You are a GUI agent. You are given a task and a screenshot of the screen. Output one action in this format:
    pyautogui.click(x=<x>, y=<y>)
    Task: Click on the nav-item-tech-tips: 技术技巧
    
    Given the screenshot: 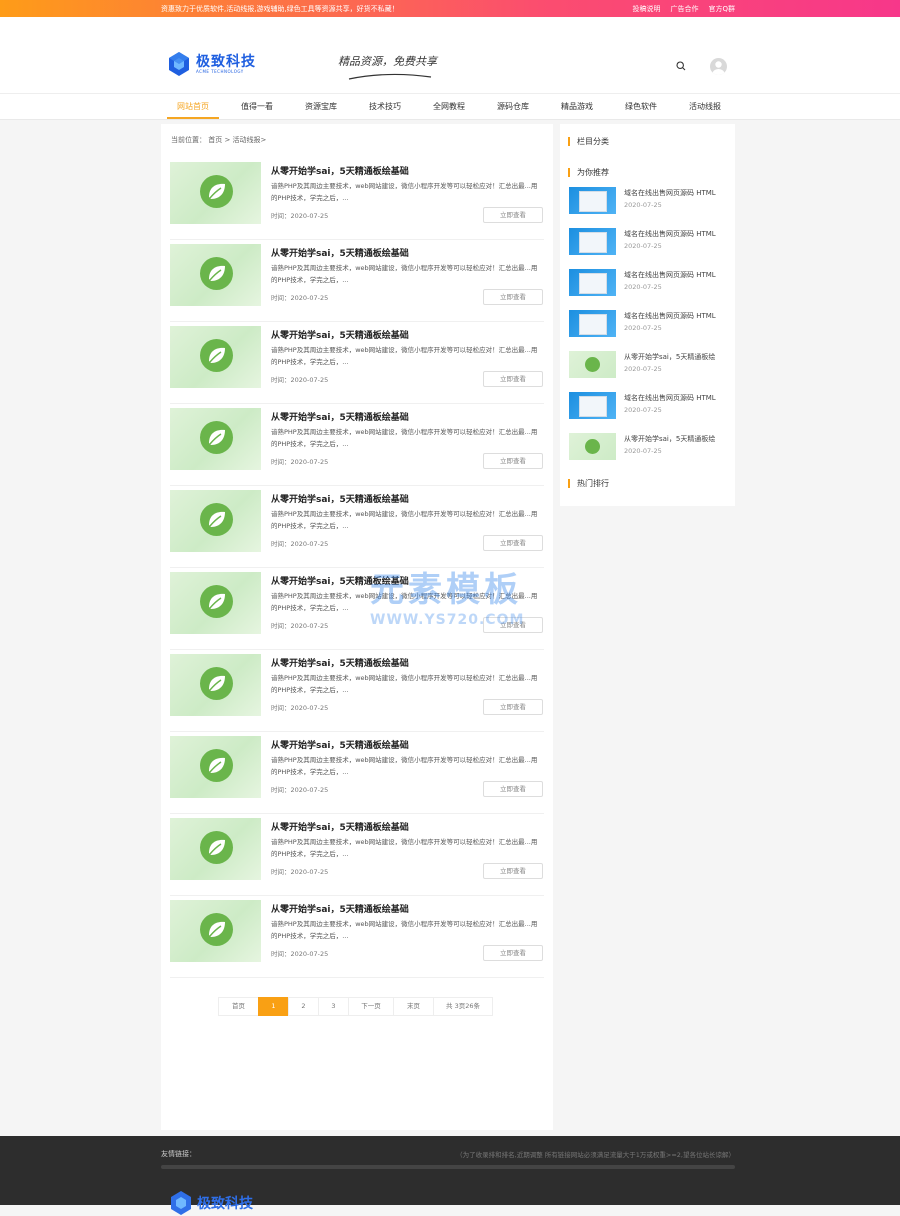 What is the action you would take?
    pyautogui.click(x=385, y=106)
    